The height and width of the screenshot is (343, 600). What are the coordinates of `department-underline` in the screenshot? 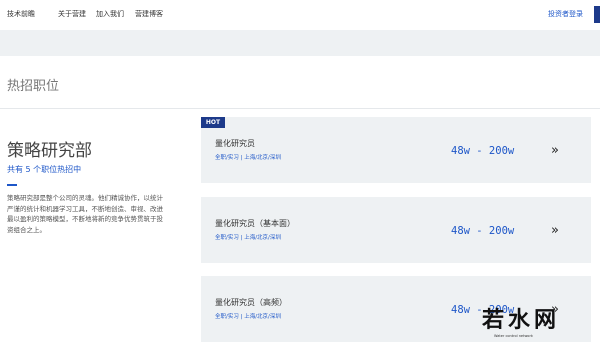 It's located at (12, 185).